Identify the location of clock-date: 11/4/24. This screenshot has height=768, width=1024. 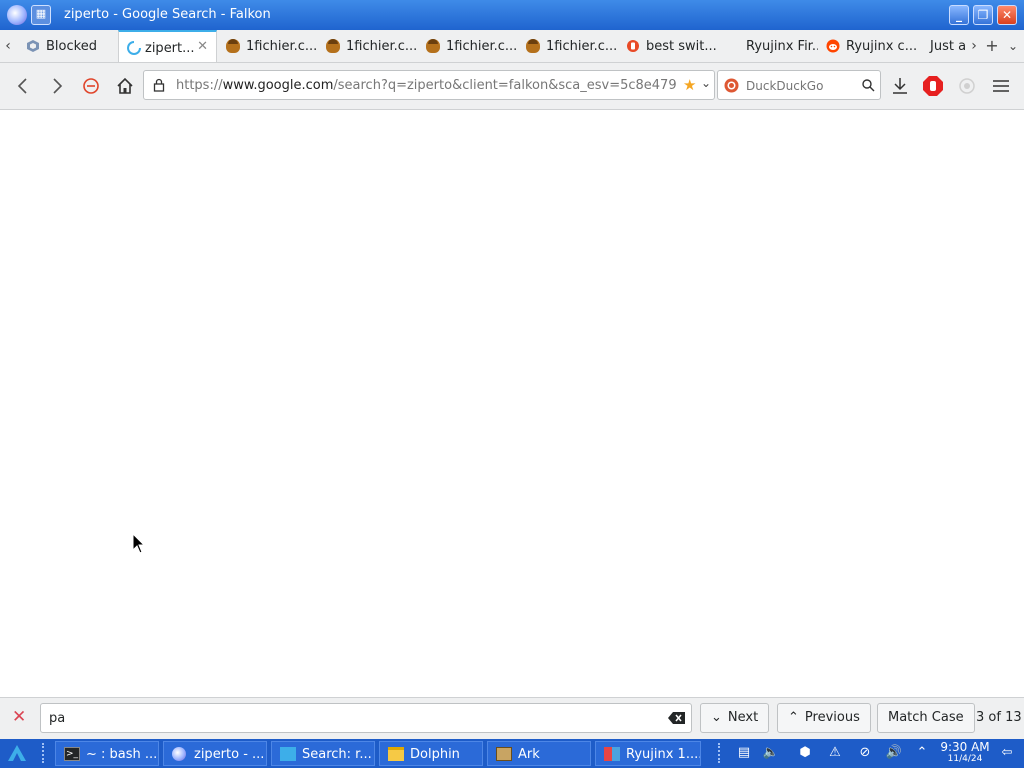
(965, 759).